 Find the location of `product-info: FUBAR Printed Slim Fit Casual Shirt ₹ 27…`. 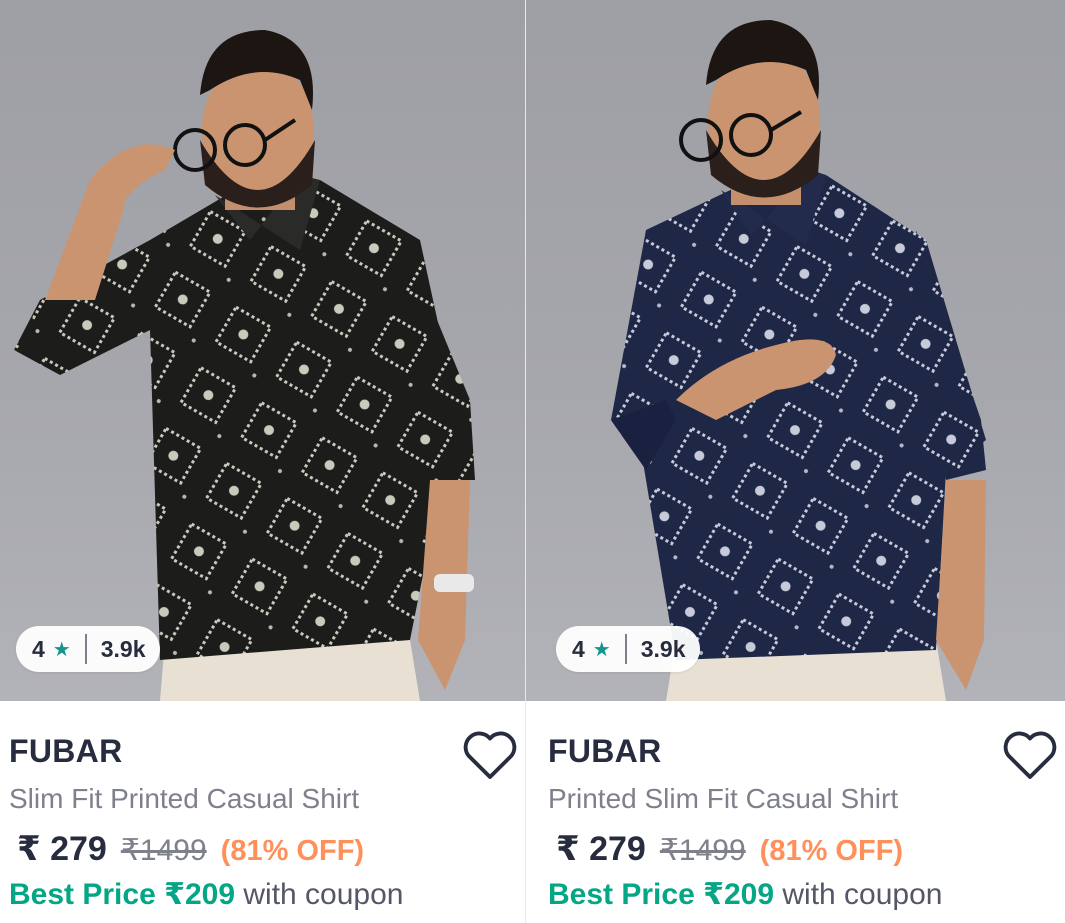

product-info: FUBAR Printed Slim Fit Casual Shirt ₹ 27… is located at coordinates (806, 812).